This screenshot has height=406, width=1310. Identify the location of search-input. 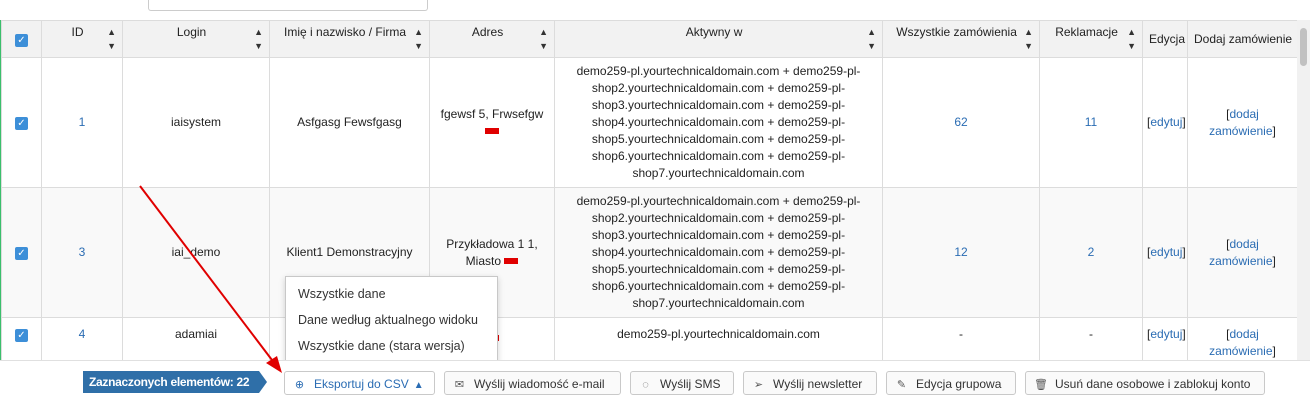
(288, 5).